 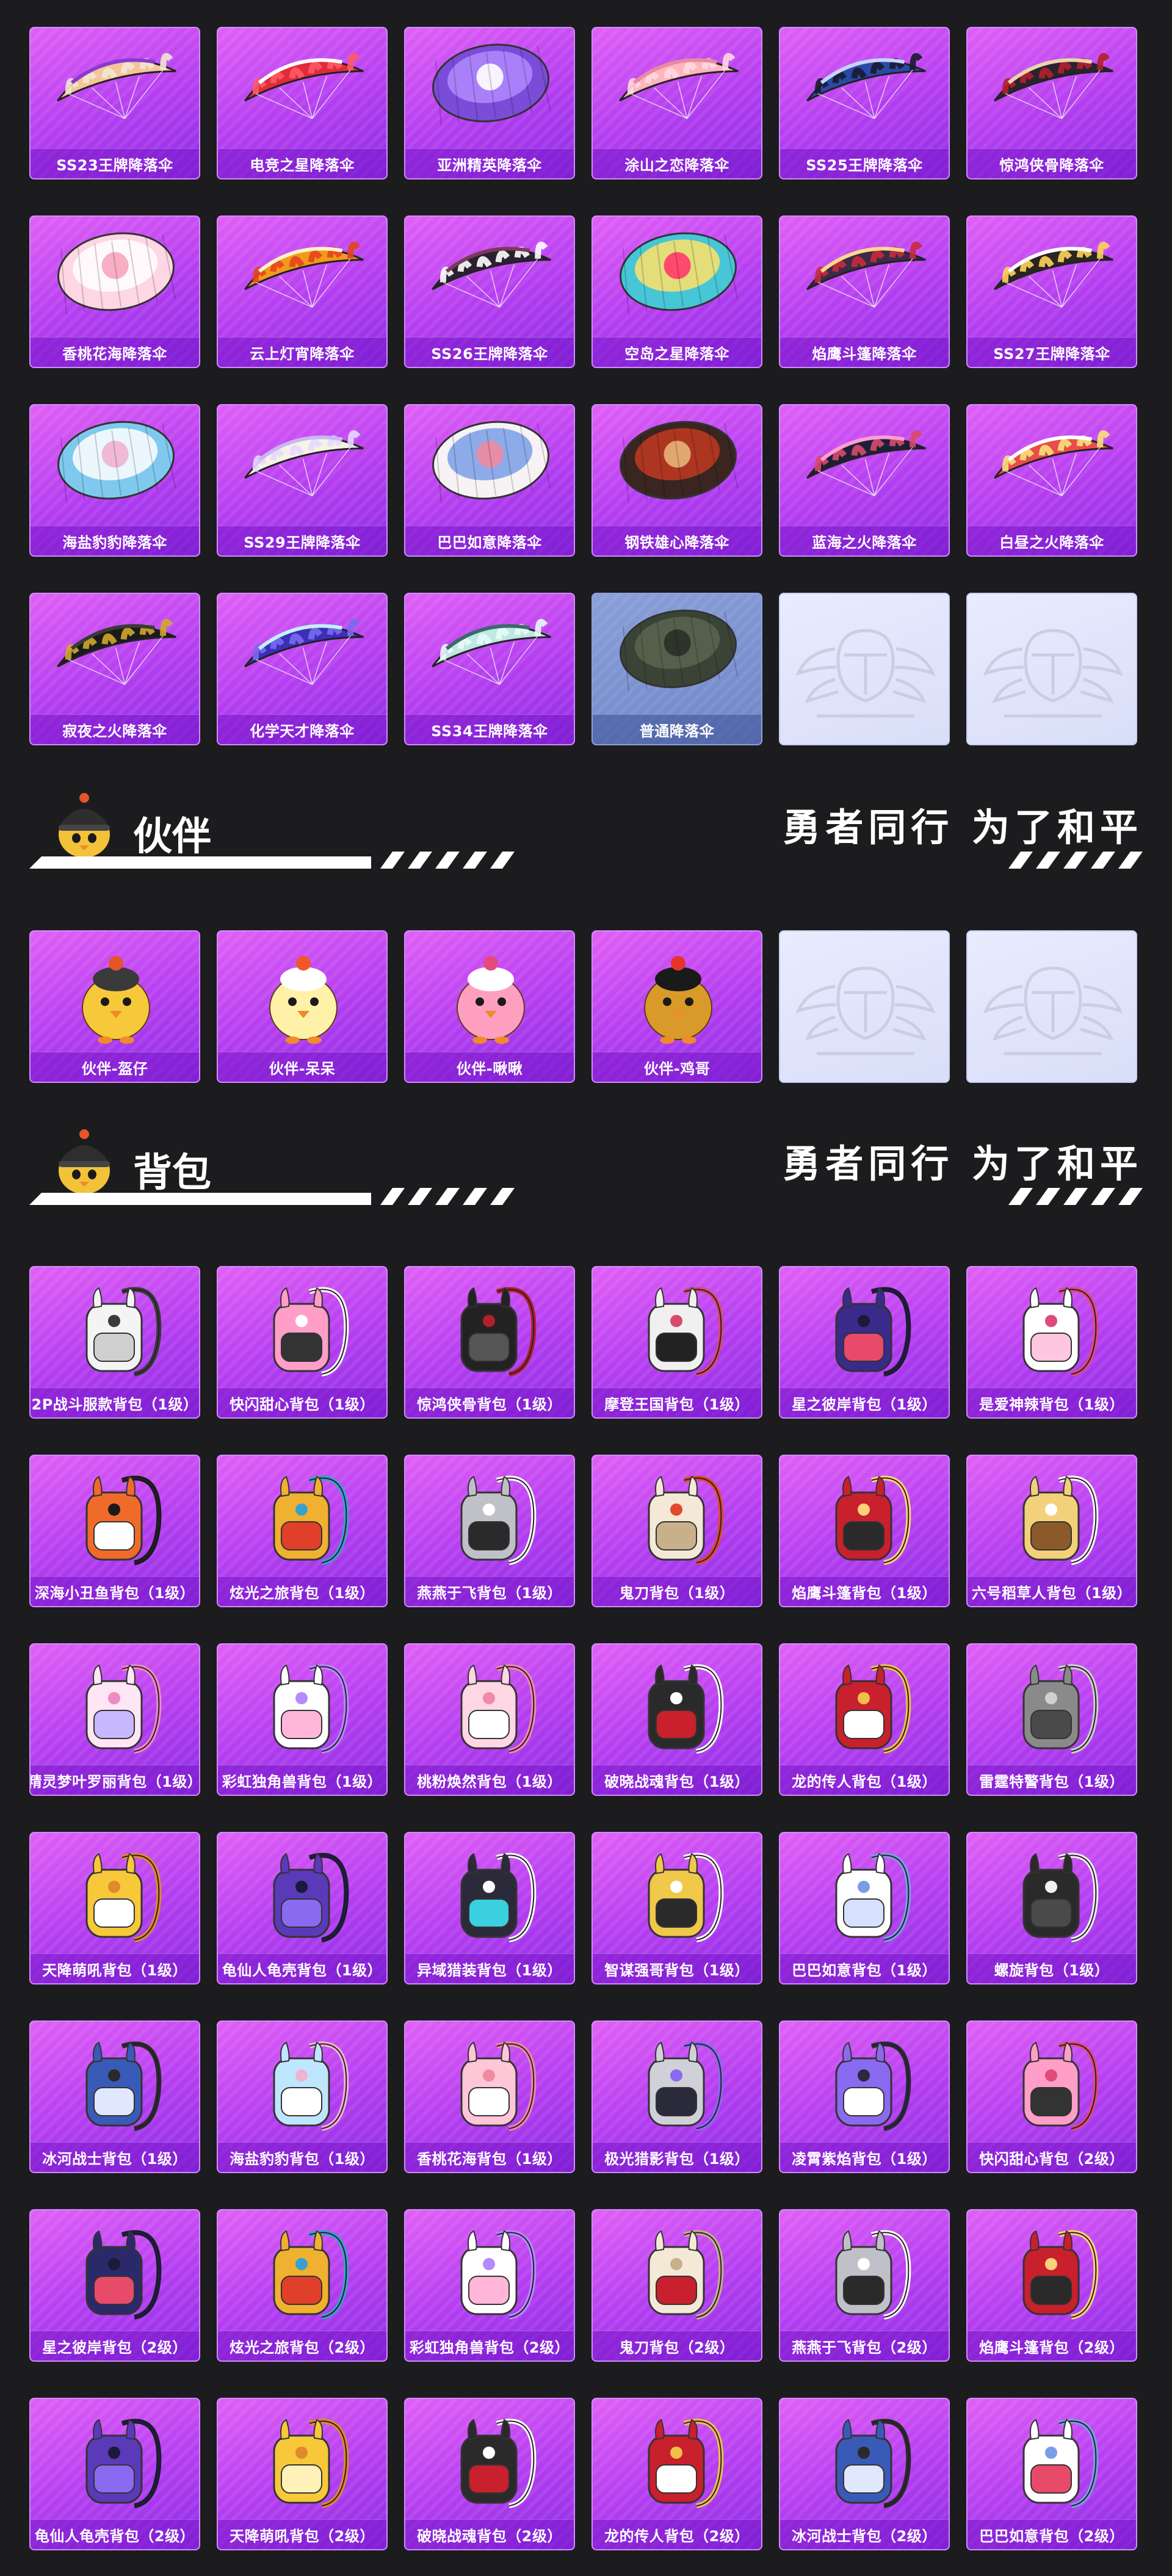 What do you see at coordinates (676, 2474) in the screenshot?
I see `backpacks-item-card: 龙的传人背包（2级）` at bounding box center [676, 2474].